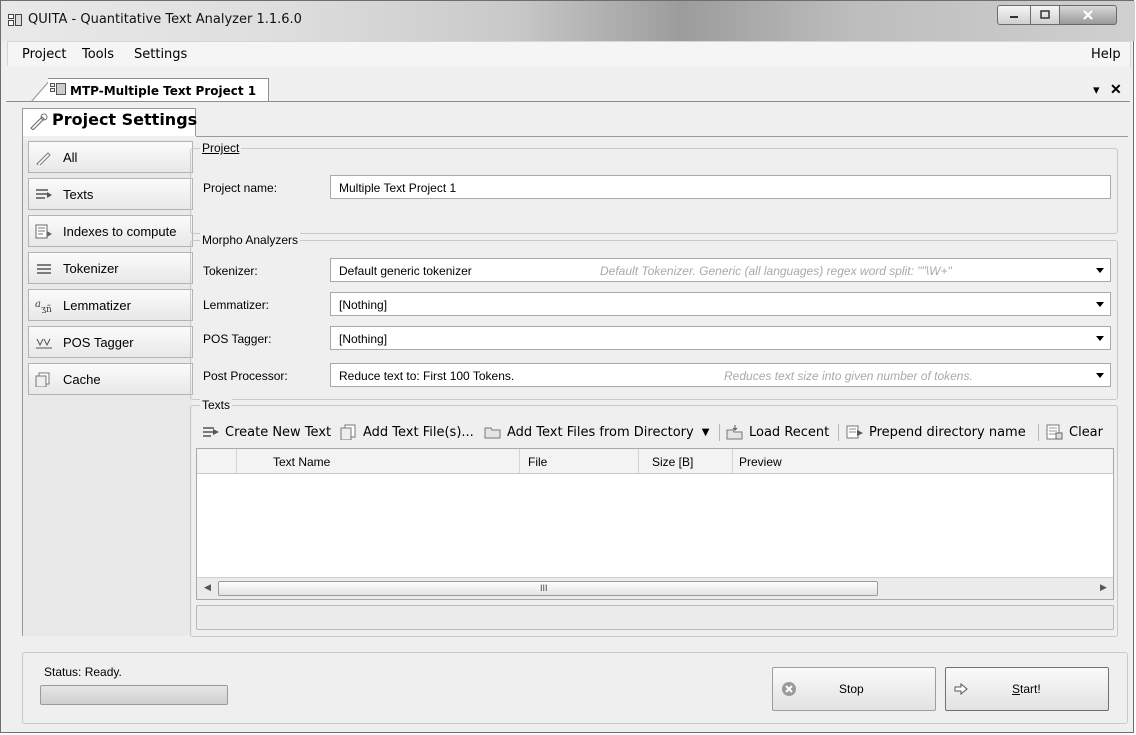 The width and height of the screenshot is (1136, 735). What do you see at coordinates (97, 305) in the screenshot?
I see `nav-item-label: Lemmatizer` at bounding box center [97, 305].